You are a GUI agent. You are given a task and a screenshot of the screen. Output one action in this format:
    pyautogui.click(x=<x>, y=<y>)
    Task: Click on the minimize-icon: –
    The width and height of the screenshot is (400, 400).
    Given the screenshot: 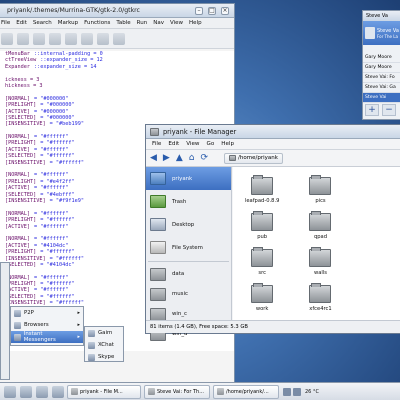 What is the action you would take?
    pyautogui.click(x=199, y=10)
    